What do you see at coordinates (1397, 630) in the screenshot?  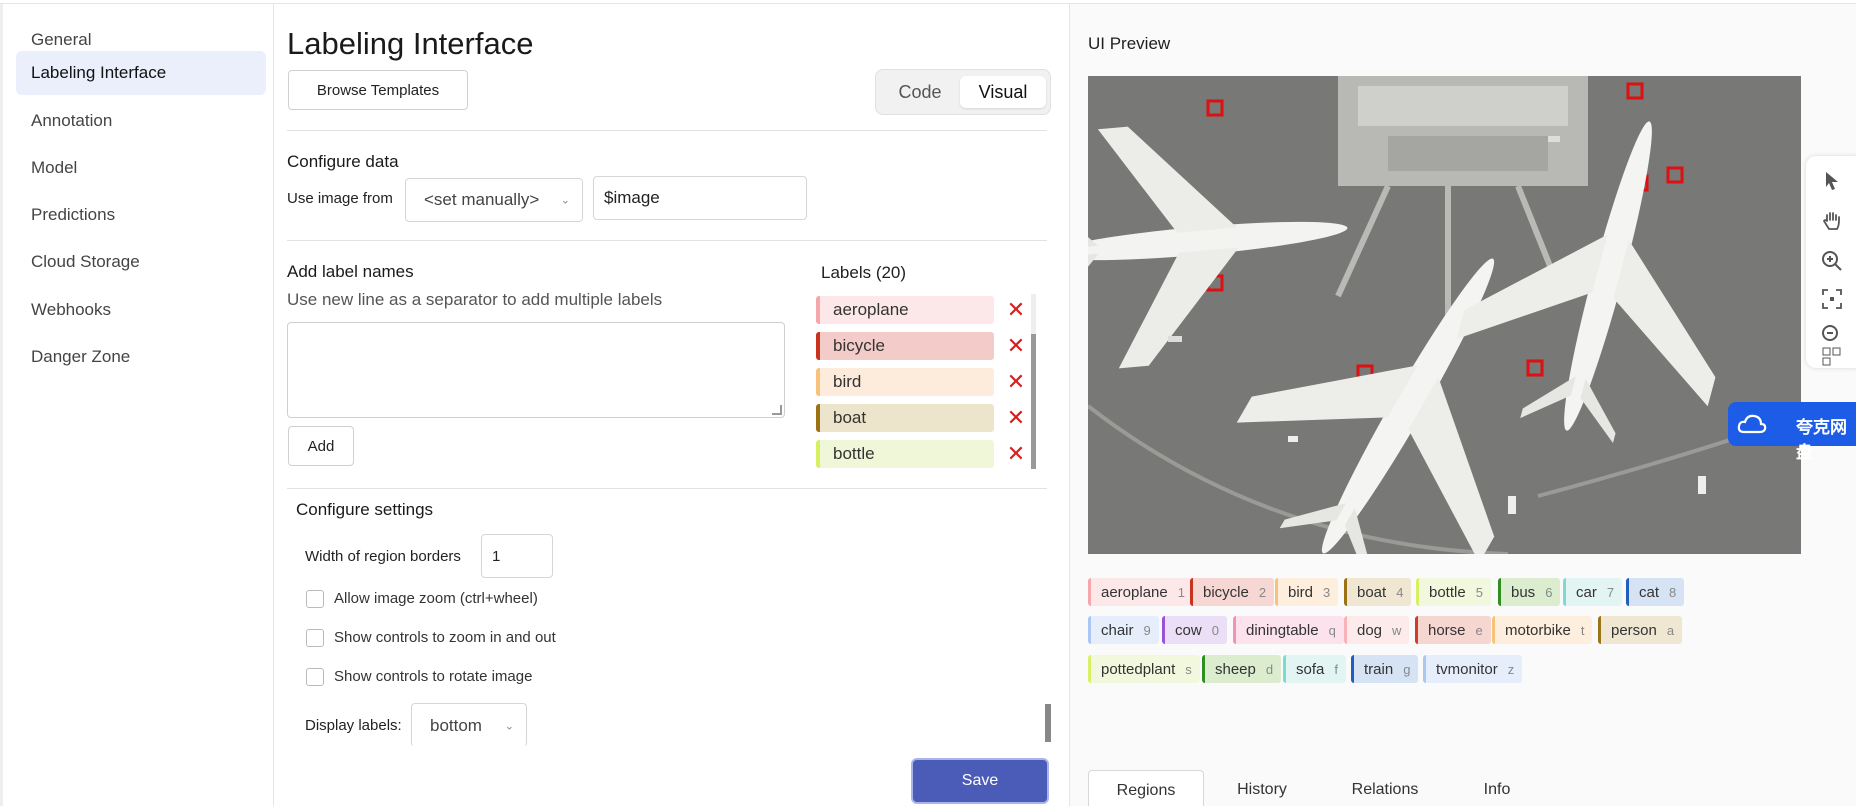 I see `tag-hotkey: w` at bounding box center [1397, 630].